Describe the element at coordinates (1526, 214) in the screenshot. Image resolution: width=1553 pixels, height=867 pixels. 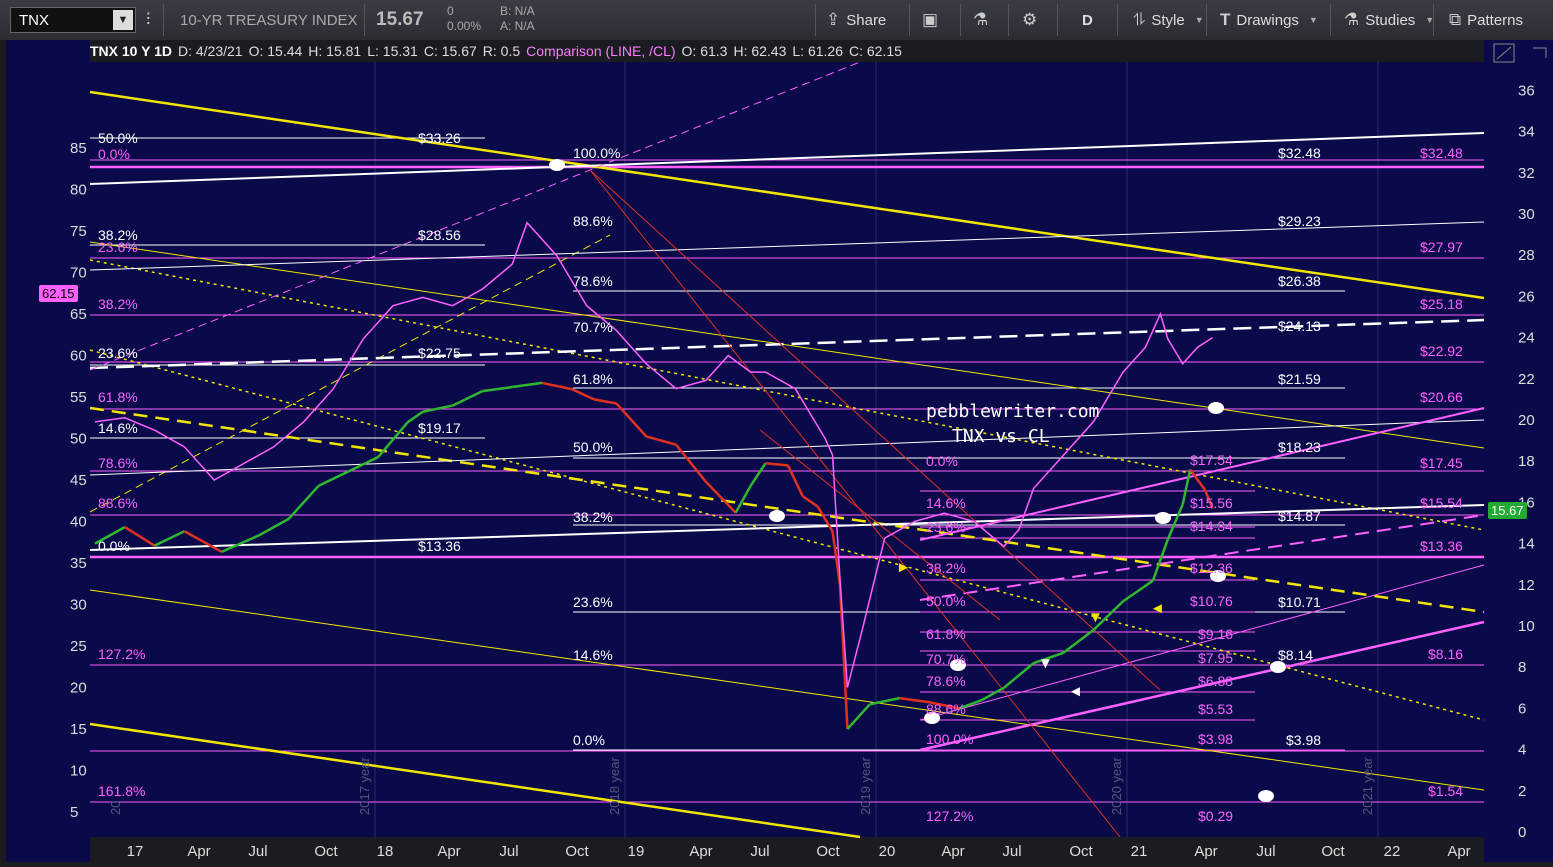
I see `right-axis-tick: 30` at that location.